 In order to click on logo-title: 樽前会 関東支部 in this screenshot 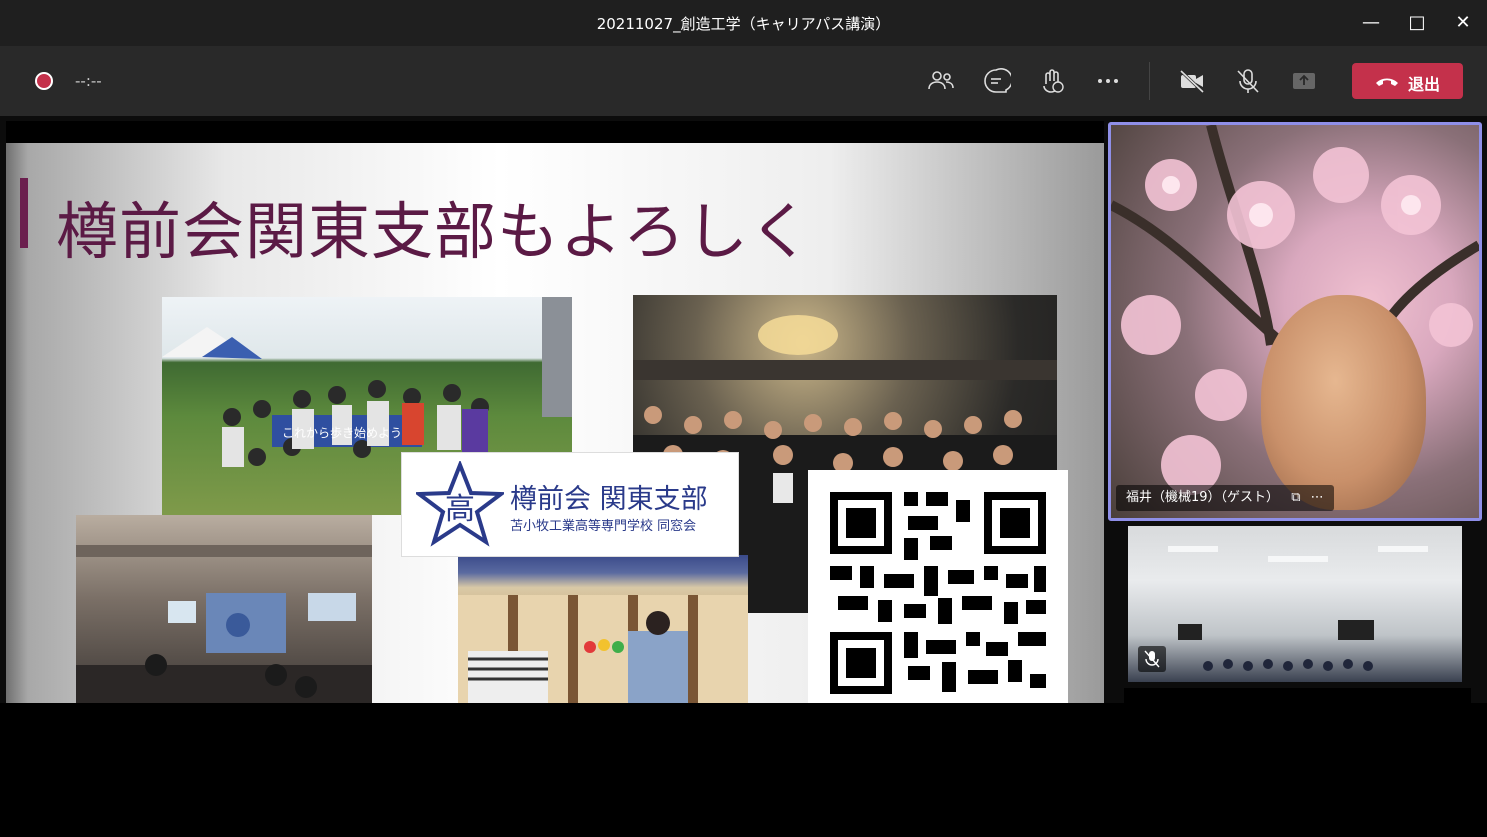, I will do `click(609, 499)`.